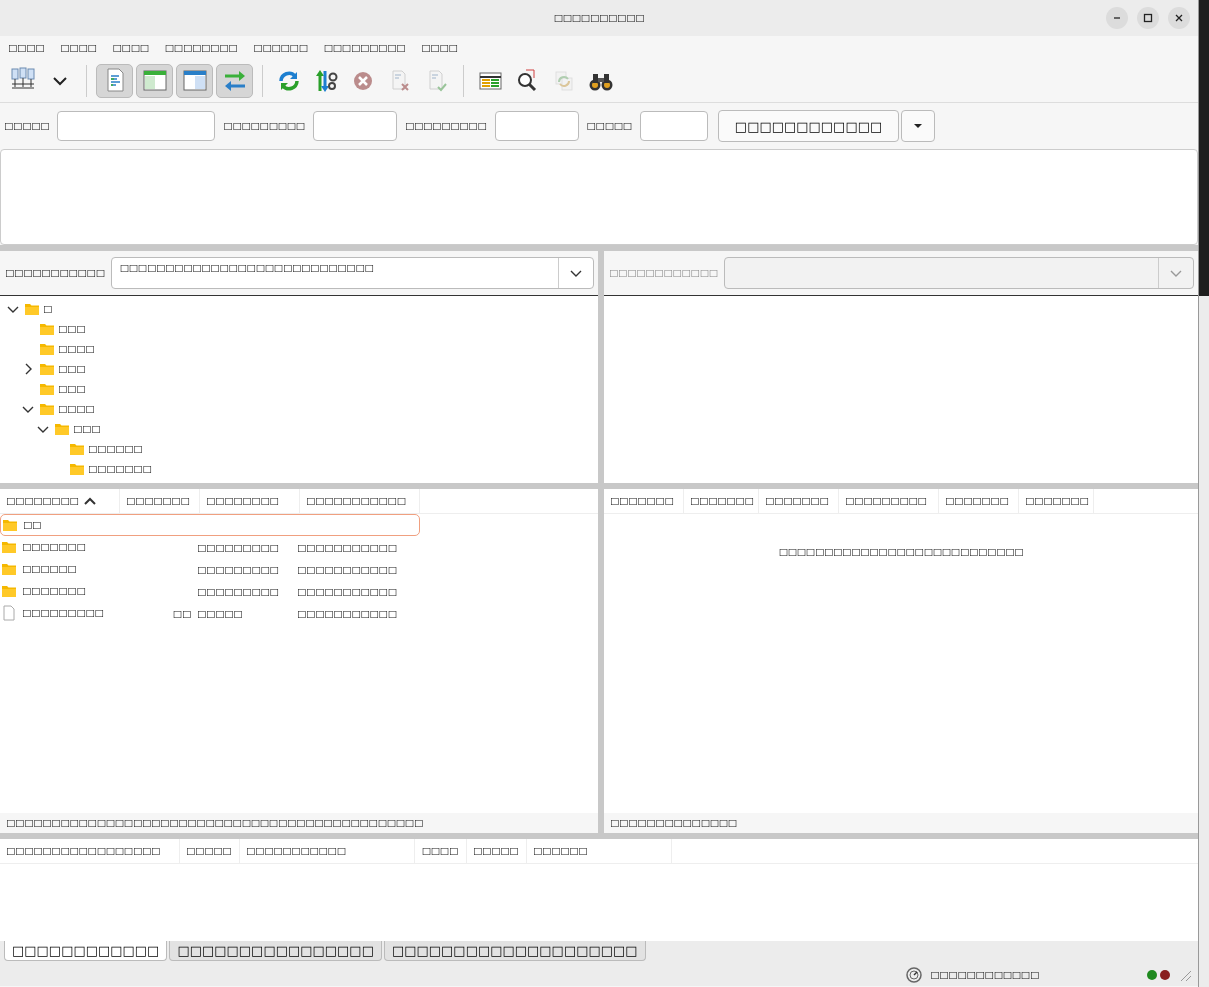  What do you see at coordinates (48, 309) in the screenshot?
I see `tree-item: □` at bounding box center [48, 309].